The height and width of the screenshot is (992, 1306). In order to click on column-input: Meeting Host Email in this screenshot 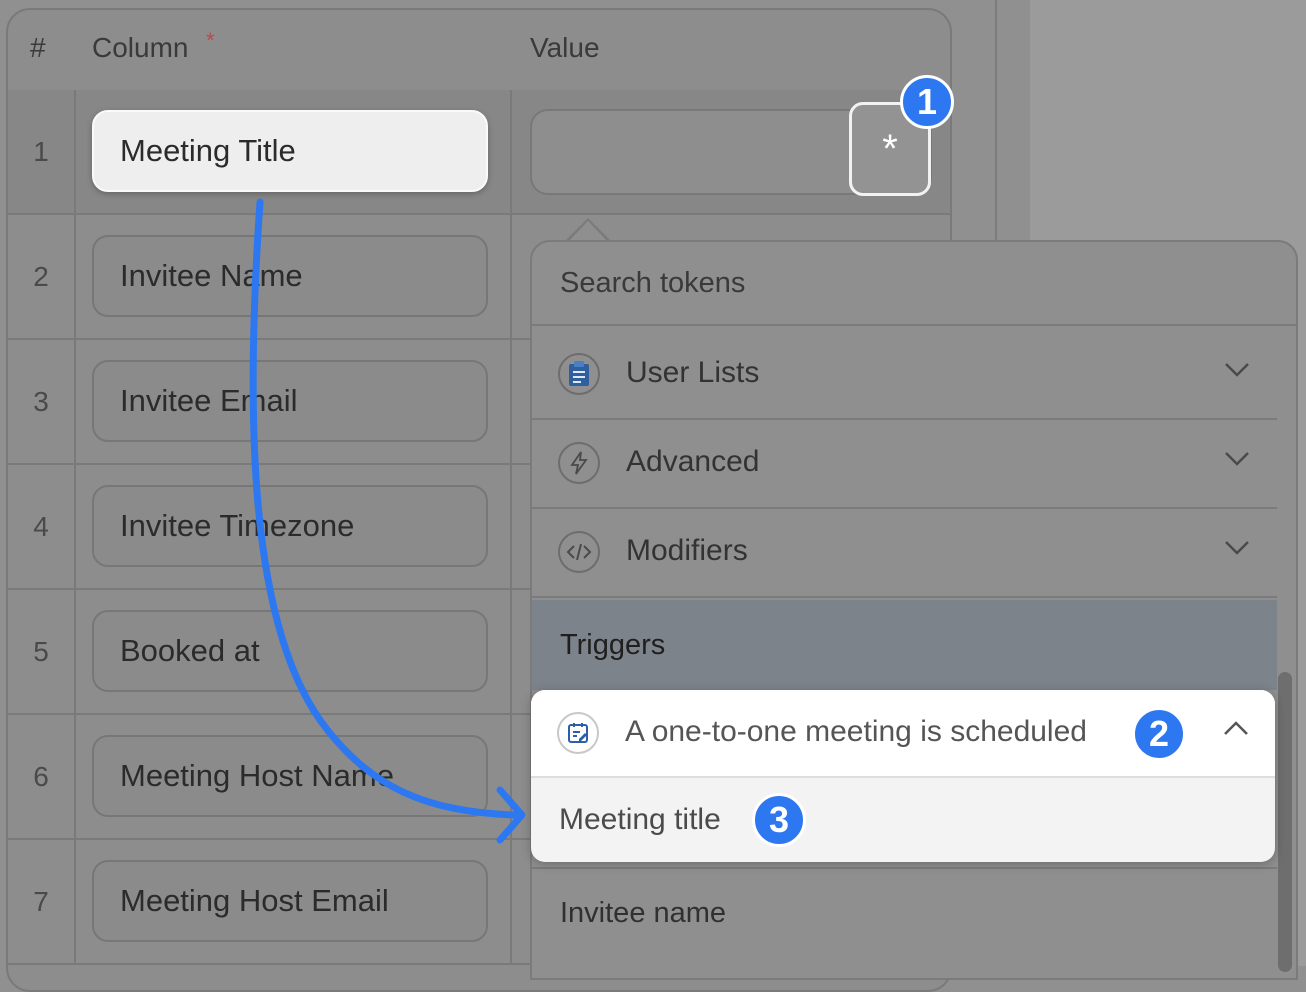, I will do `click(290, 901)`.